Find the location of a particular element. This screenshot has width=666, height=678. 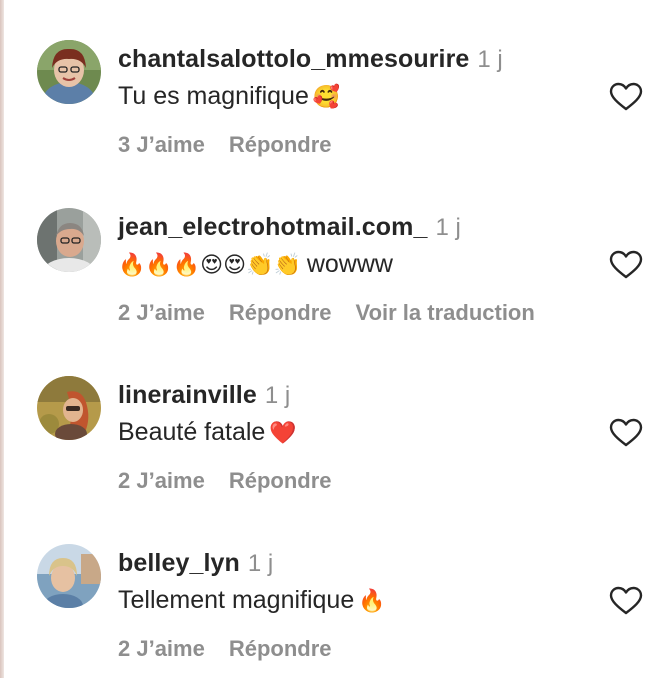

comment-username: jean_electrohotmail.com_ is located at coordinates (272, 227).